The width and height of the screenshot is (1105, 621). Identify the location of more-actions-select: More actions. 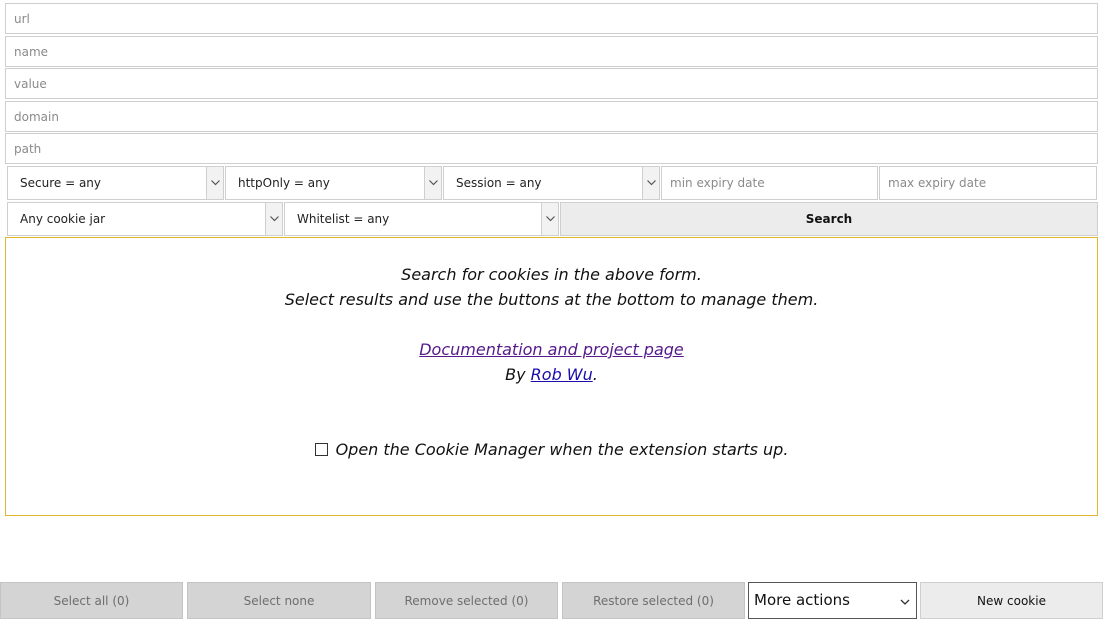
(832, 600).